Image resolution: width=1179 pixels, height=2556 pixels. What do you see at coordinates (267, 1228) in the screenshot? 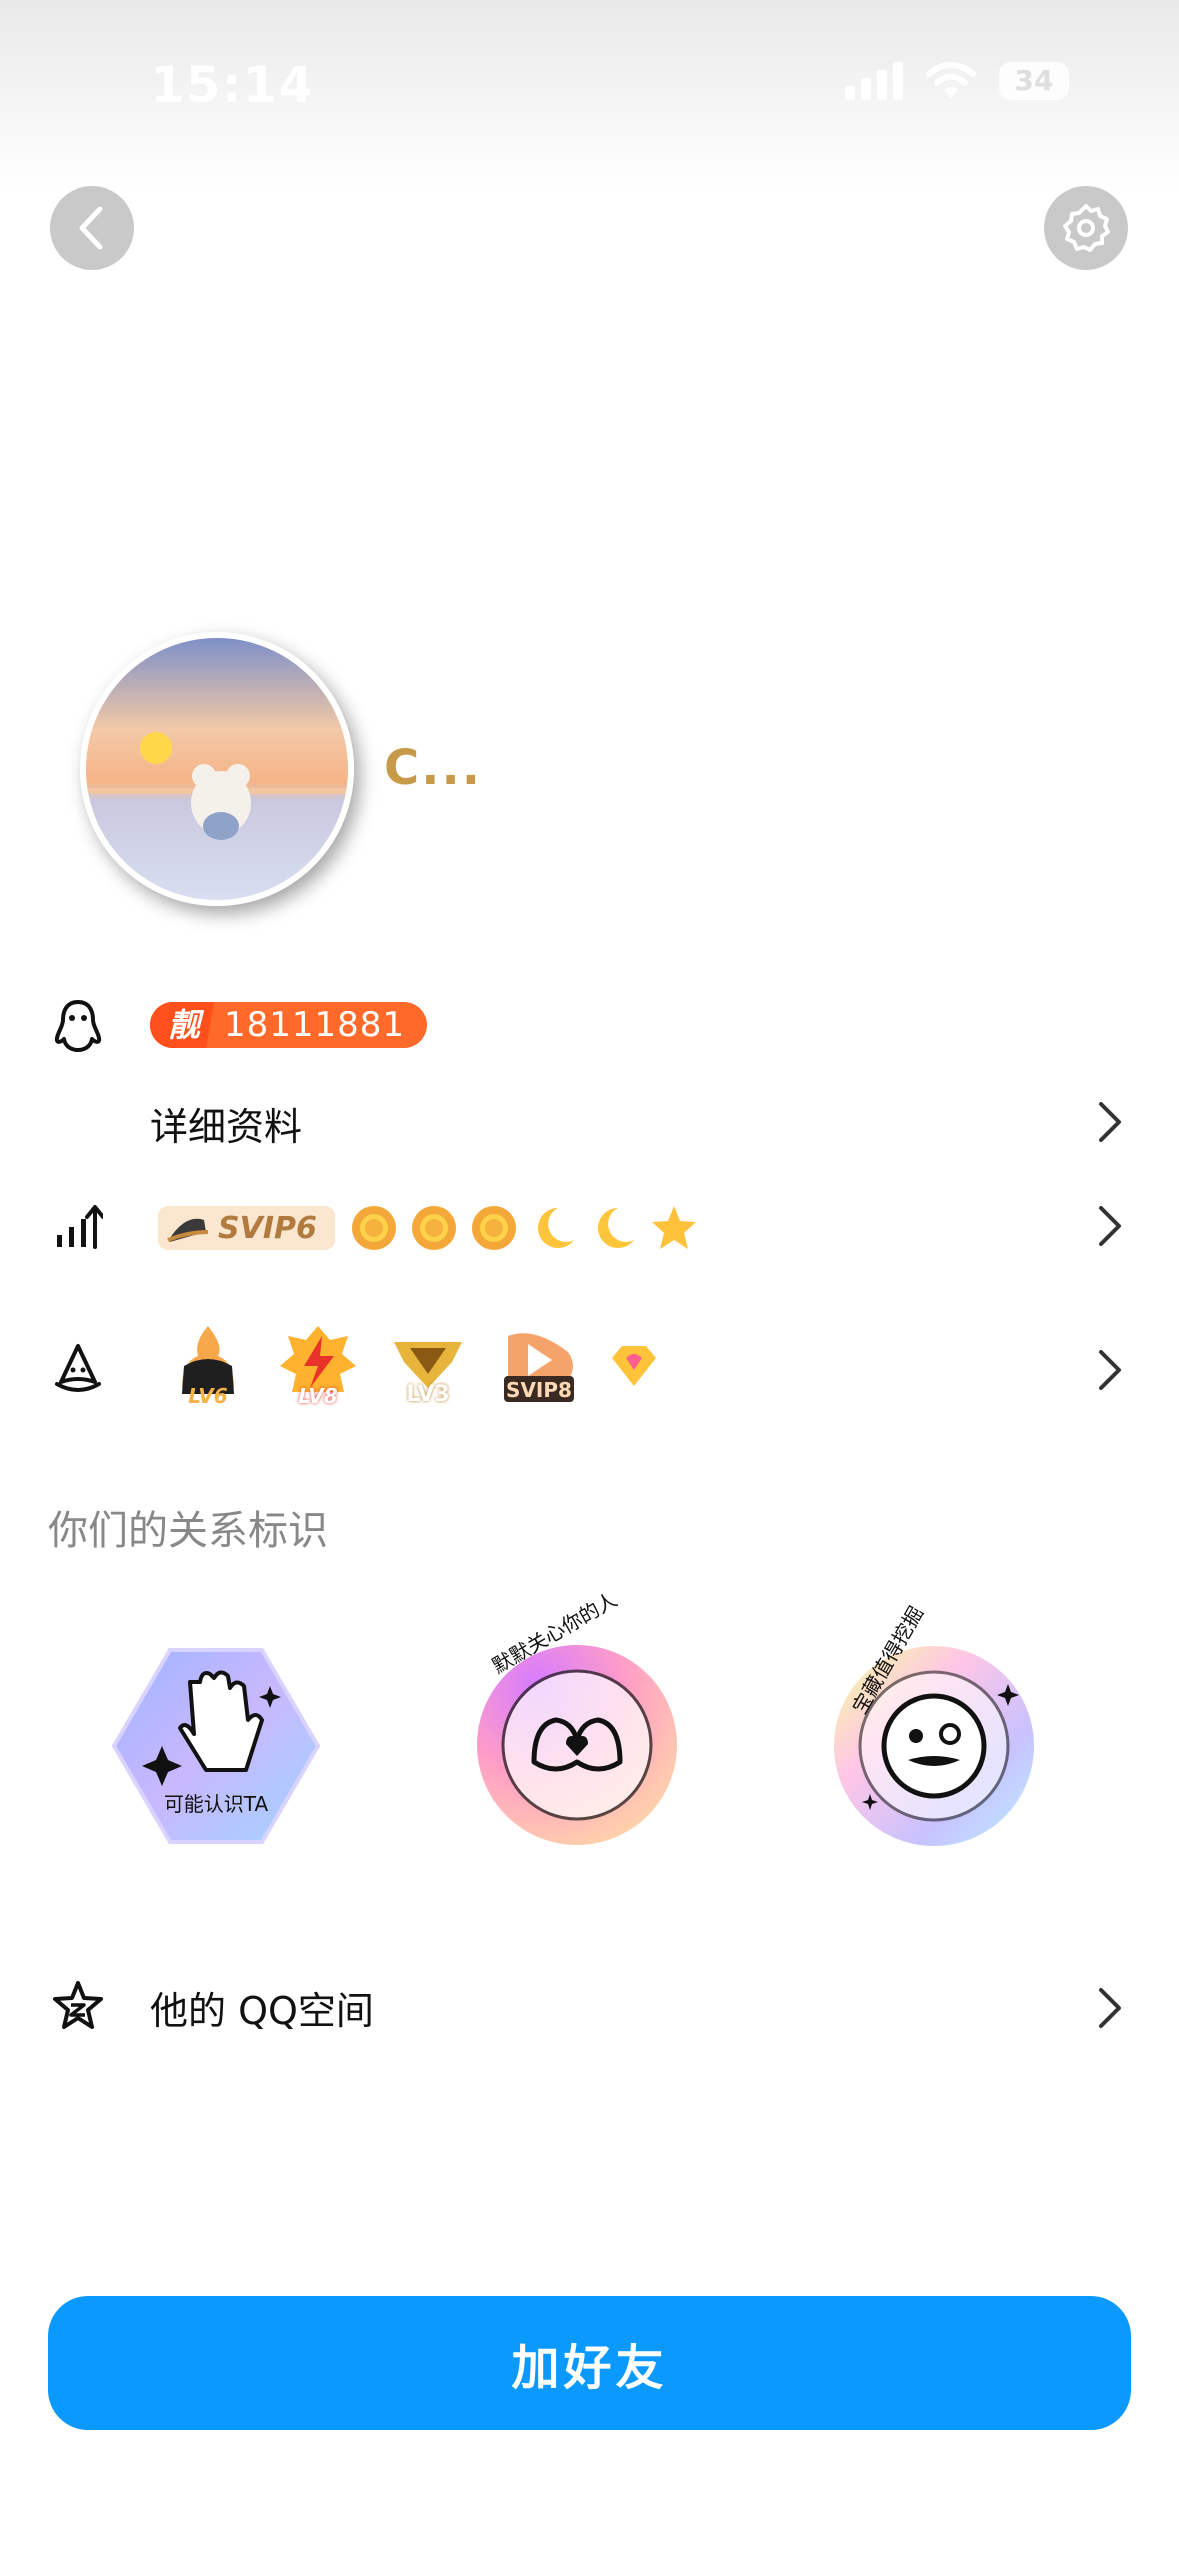
I see `svip-label: SVIP6` at bounding box center [267, 1228].